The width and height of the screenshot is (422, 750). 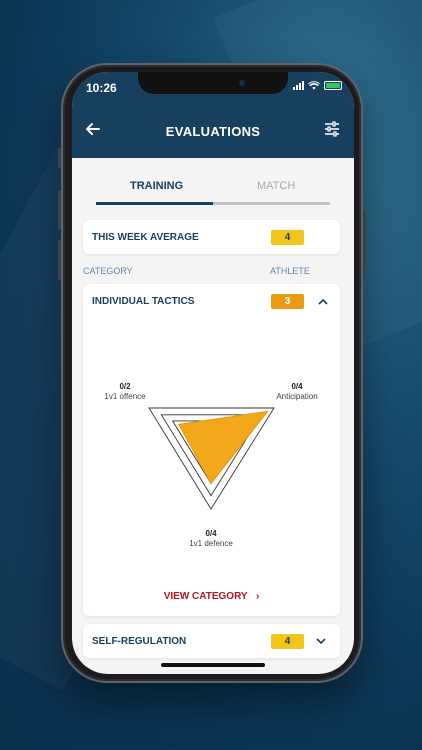 I want to click on chevron-down-icon, so click(x=321, y=641).